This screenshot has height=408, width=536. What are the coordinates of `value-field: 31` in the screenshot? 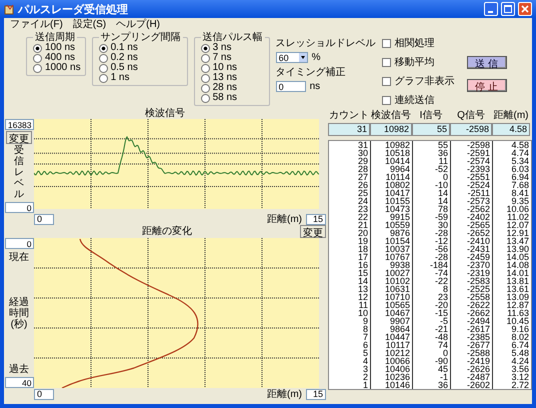 It's located at (349, 129).